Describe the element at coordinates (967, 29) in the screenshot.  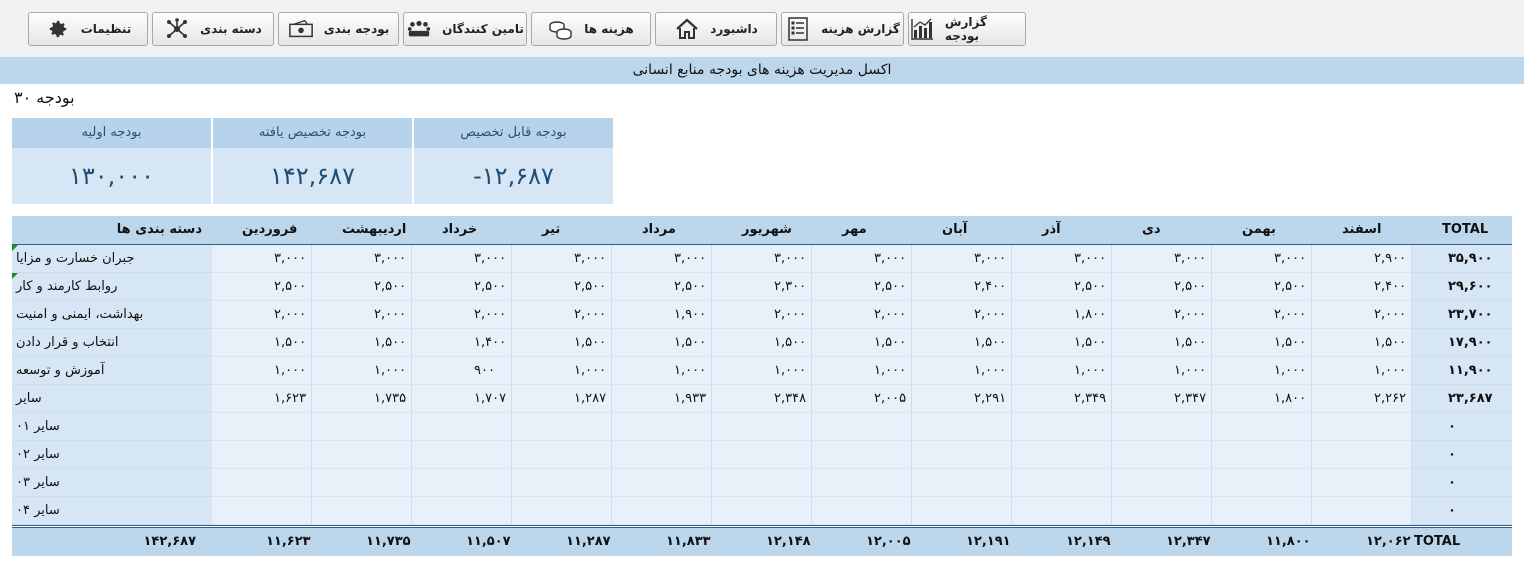
I see `toolbar-button-8: گزارش بودجه` at that location.